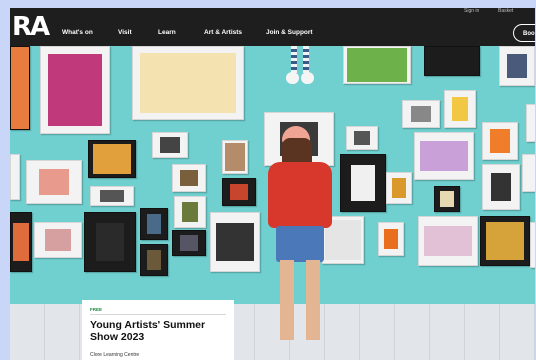 The image size is (536, 360). What do you see at coordinates (31, 27) in the screenshot?
I see `ra-logo: RA` at bounding box center [31, 27].